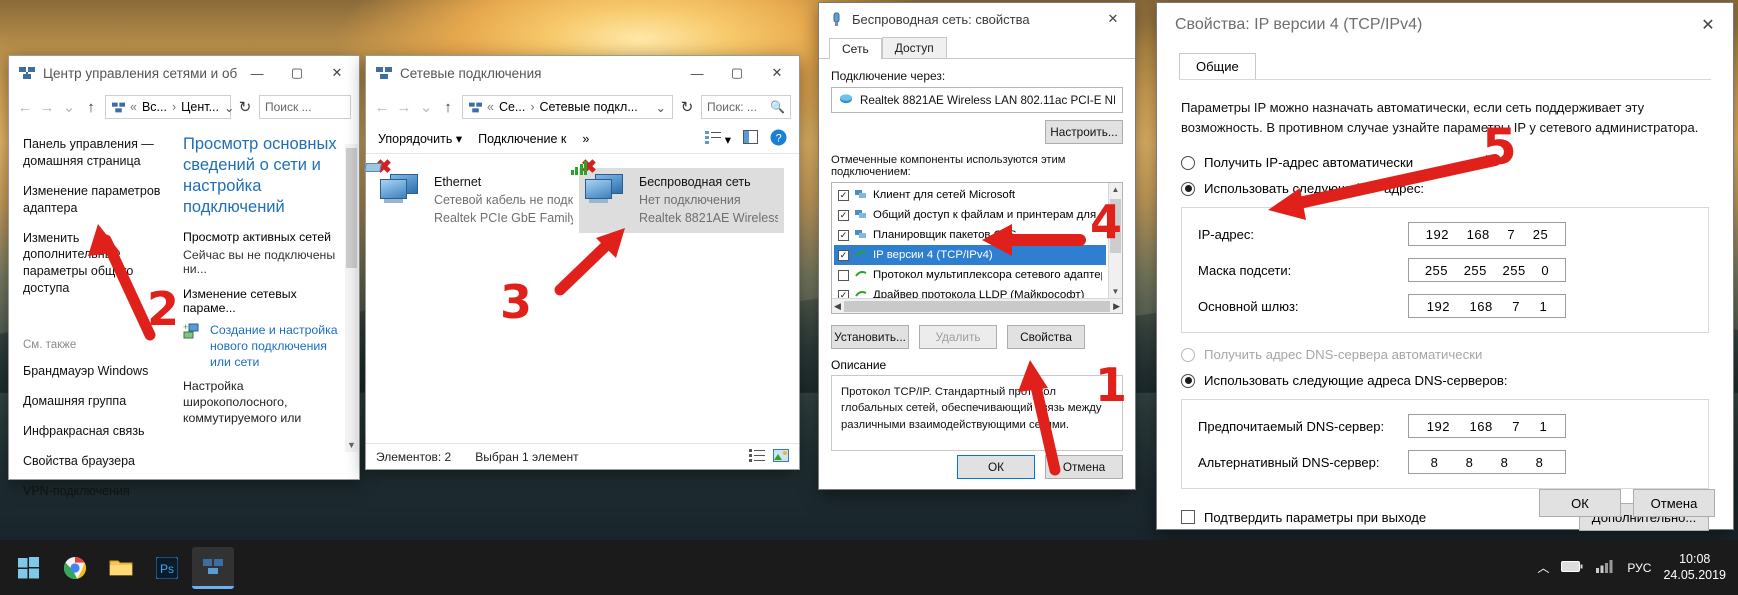 The image size is (1738, 595). I want to click on win1-close-button: ✕, so click(337, 73).